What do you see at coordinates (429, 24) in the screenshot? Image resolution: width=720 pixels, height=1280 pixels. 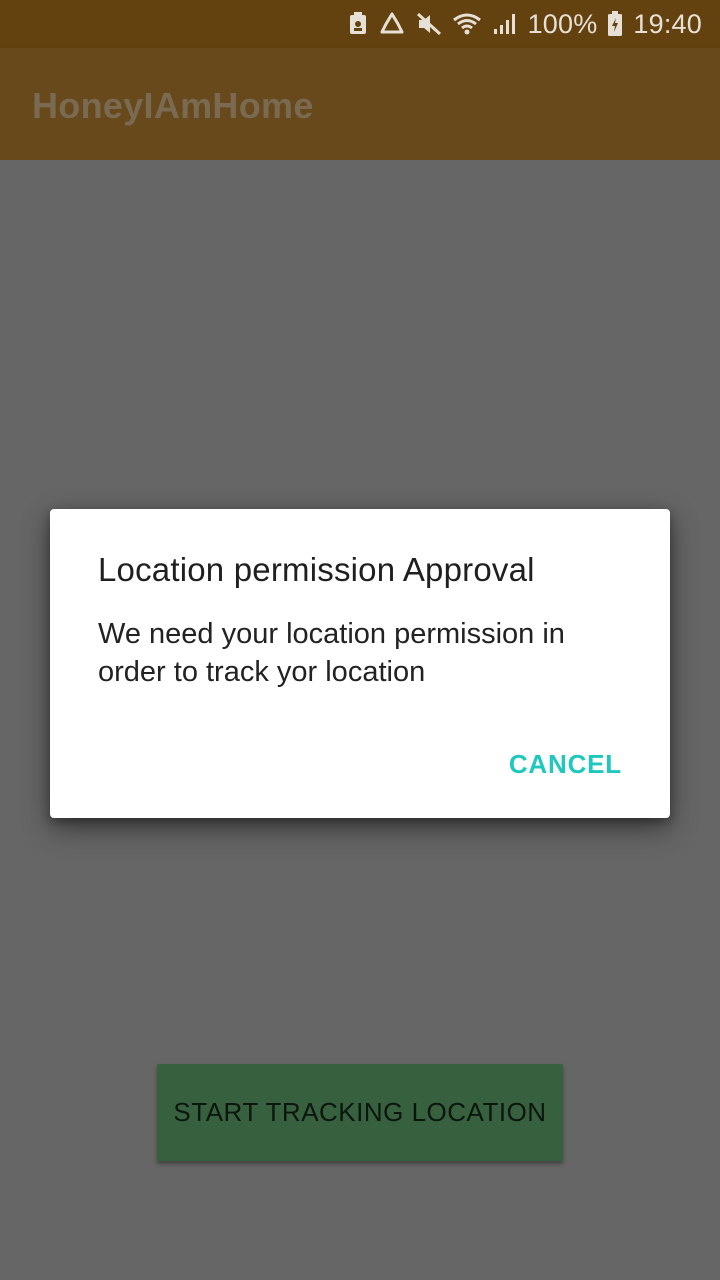 I see `mute-icon` at bounding box center [429, 24].